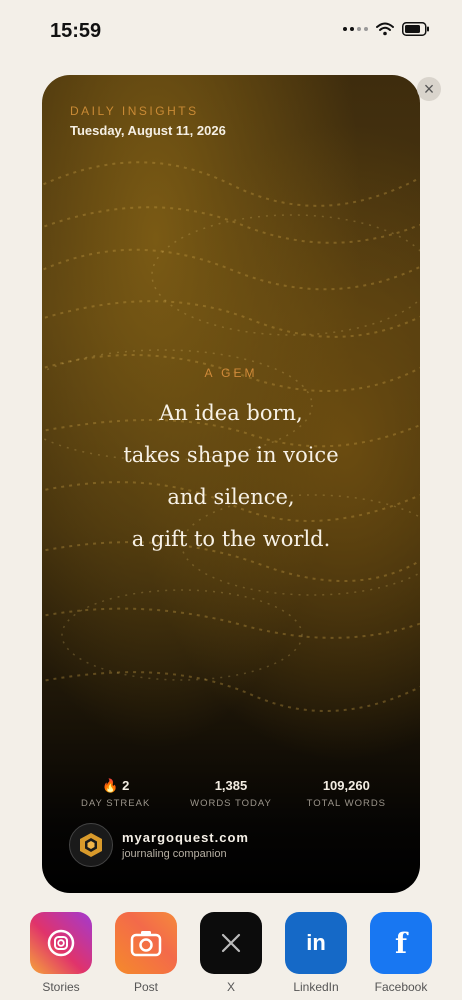  What do you see at coordinates (110, 785) in the screenshot?
I see `flame-icon: 🔥` at bounding box center [110, 785].